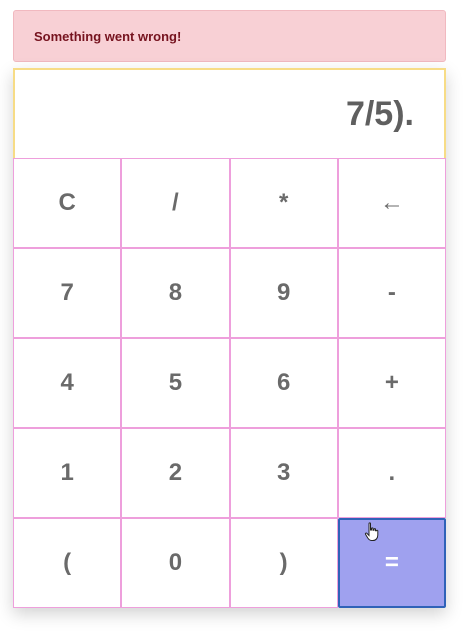  I want to click on add-button: +, so click(391, 383).